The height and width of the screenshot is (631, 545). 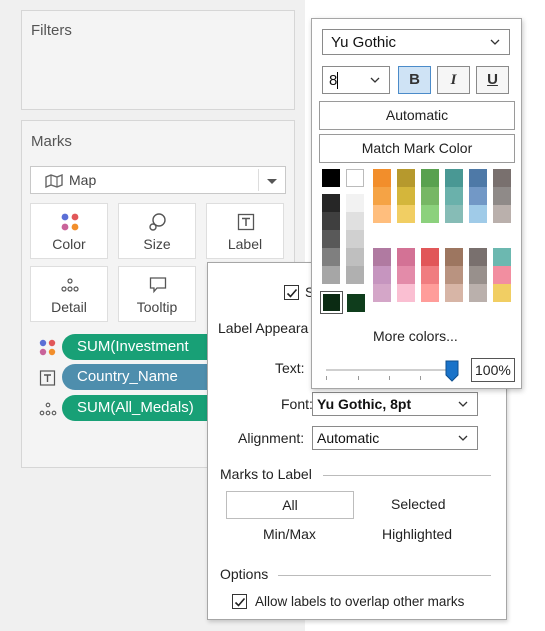 What do you see at coordinates (69, 294) in the screenshot?
I see `detail-button: Detail` at bounding box center [69, 294].